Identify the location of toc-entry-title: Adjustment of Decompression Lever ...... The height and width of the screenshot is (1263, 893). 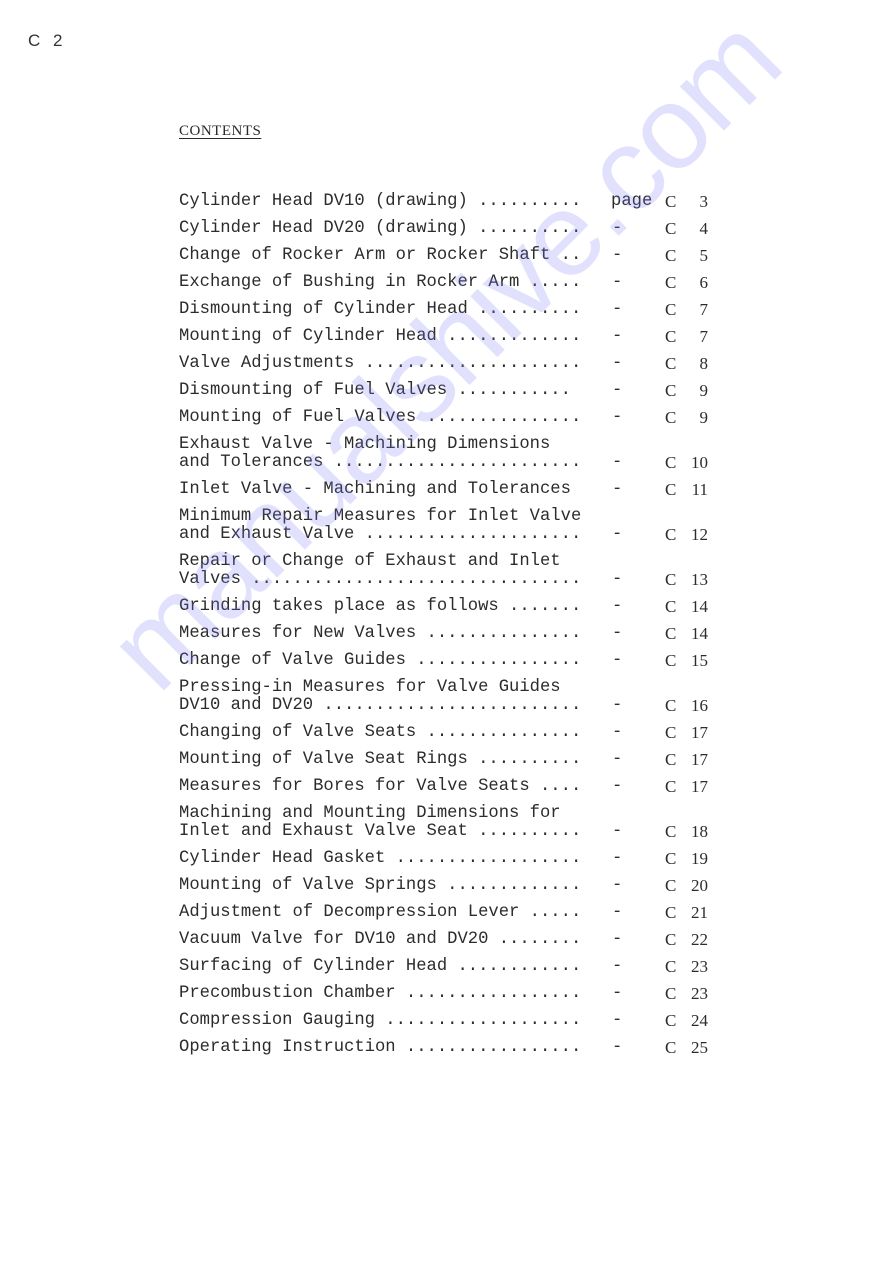
(380, 912).